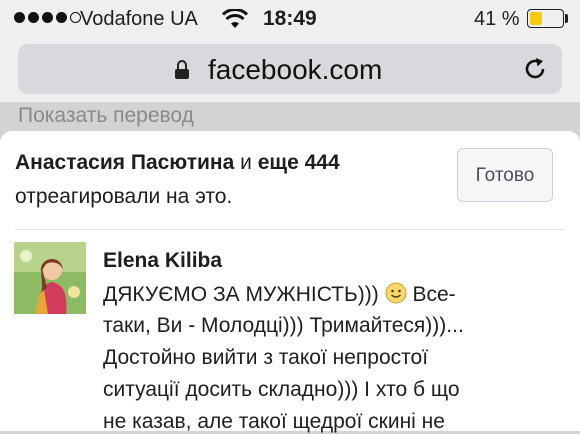 The image size is (580, 434). What do you see at coordinates (545, 18) in the screenshot?
I see `battery-icon` at bounding box center [545, 18].